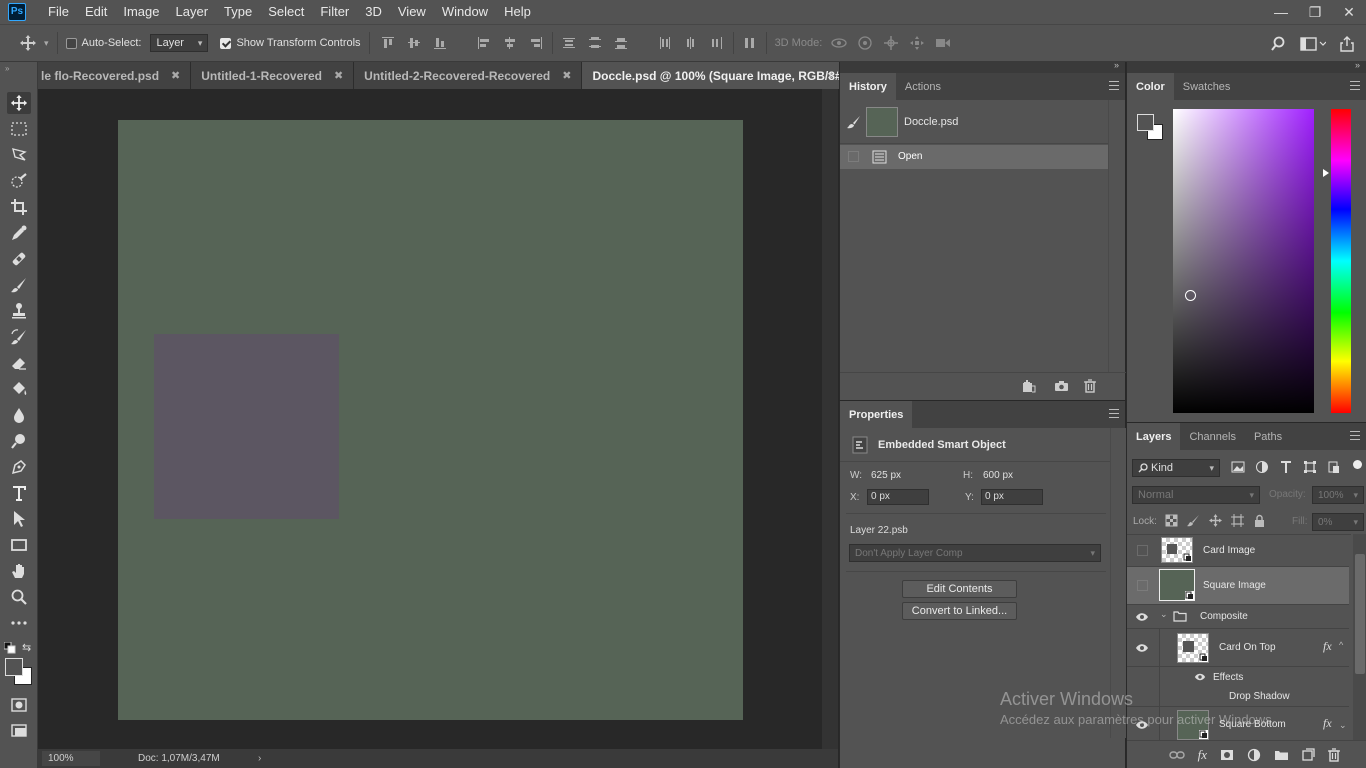 Image resolution: width=1366 pixels, height=768 pixels. What do you see at coordinates (10, 648) in the screenshot?
I see `default-colors-icon` at bounding box center [10, 648].